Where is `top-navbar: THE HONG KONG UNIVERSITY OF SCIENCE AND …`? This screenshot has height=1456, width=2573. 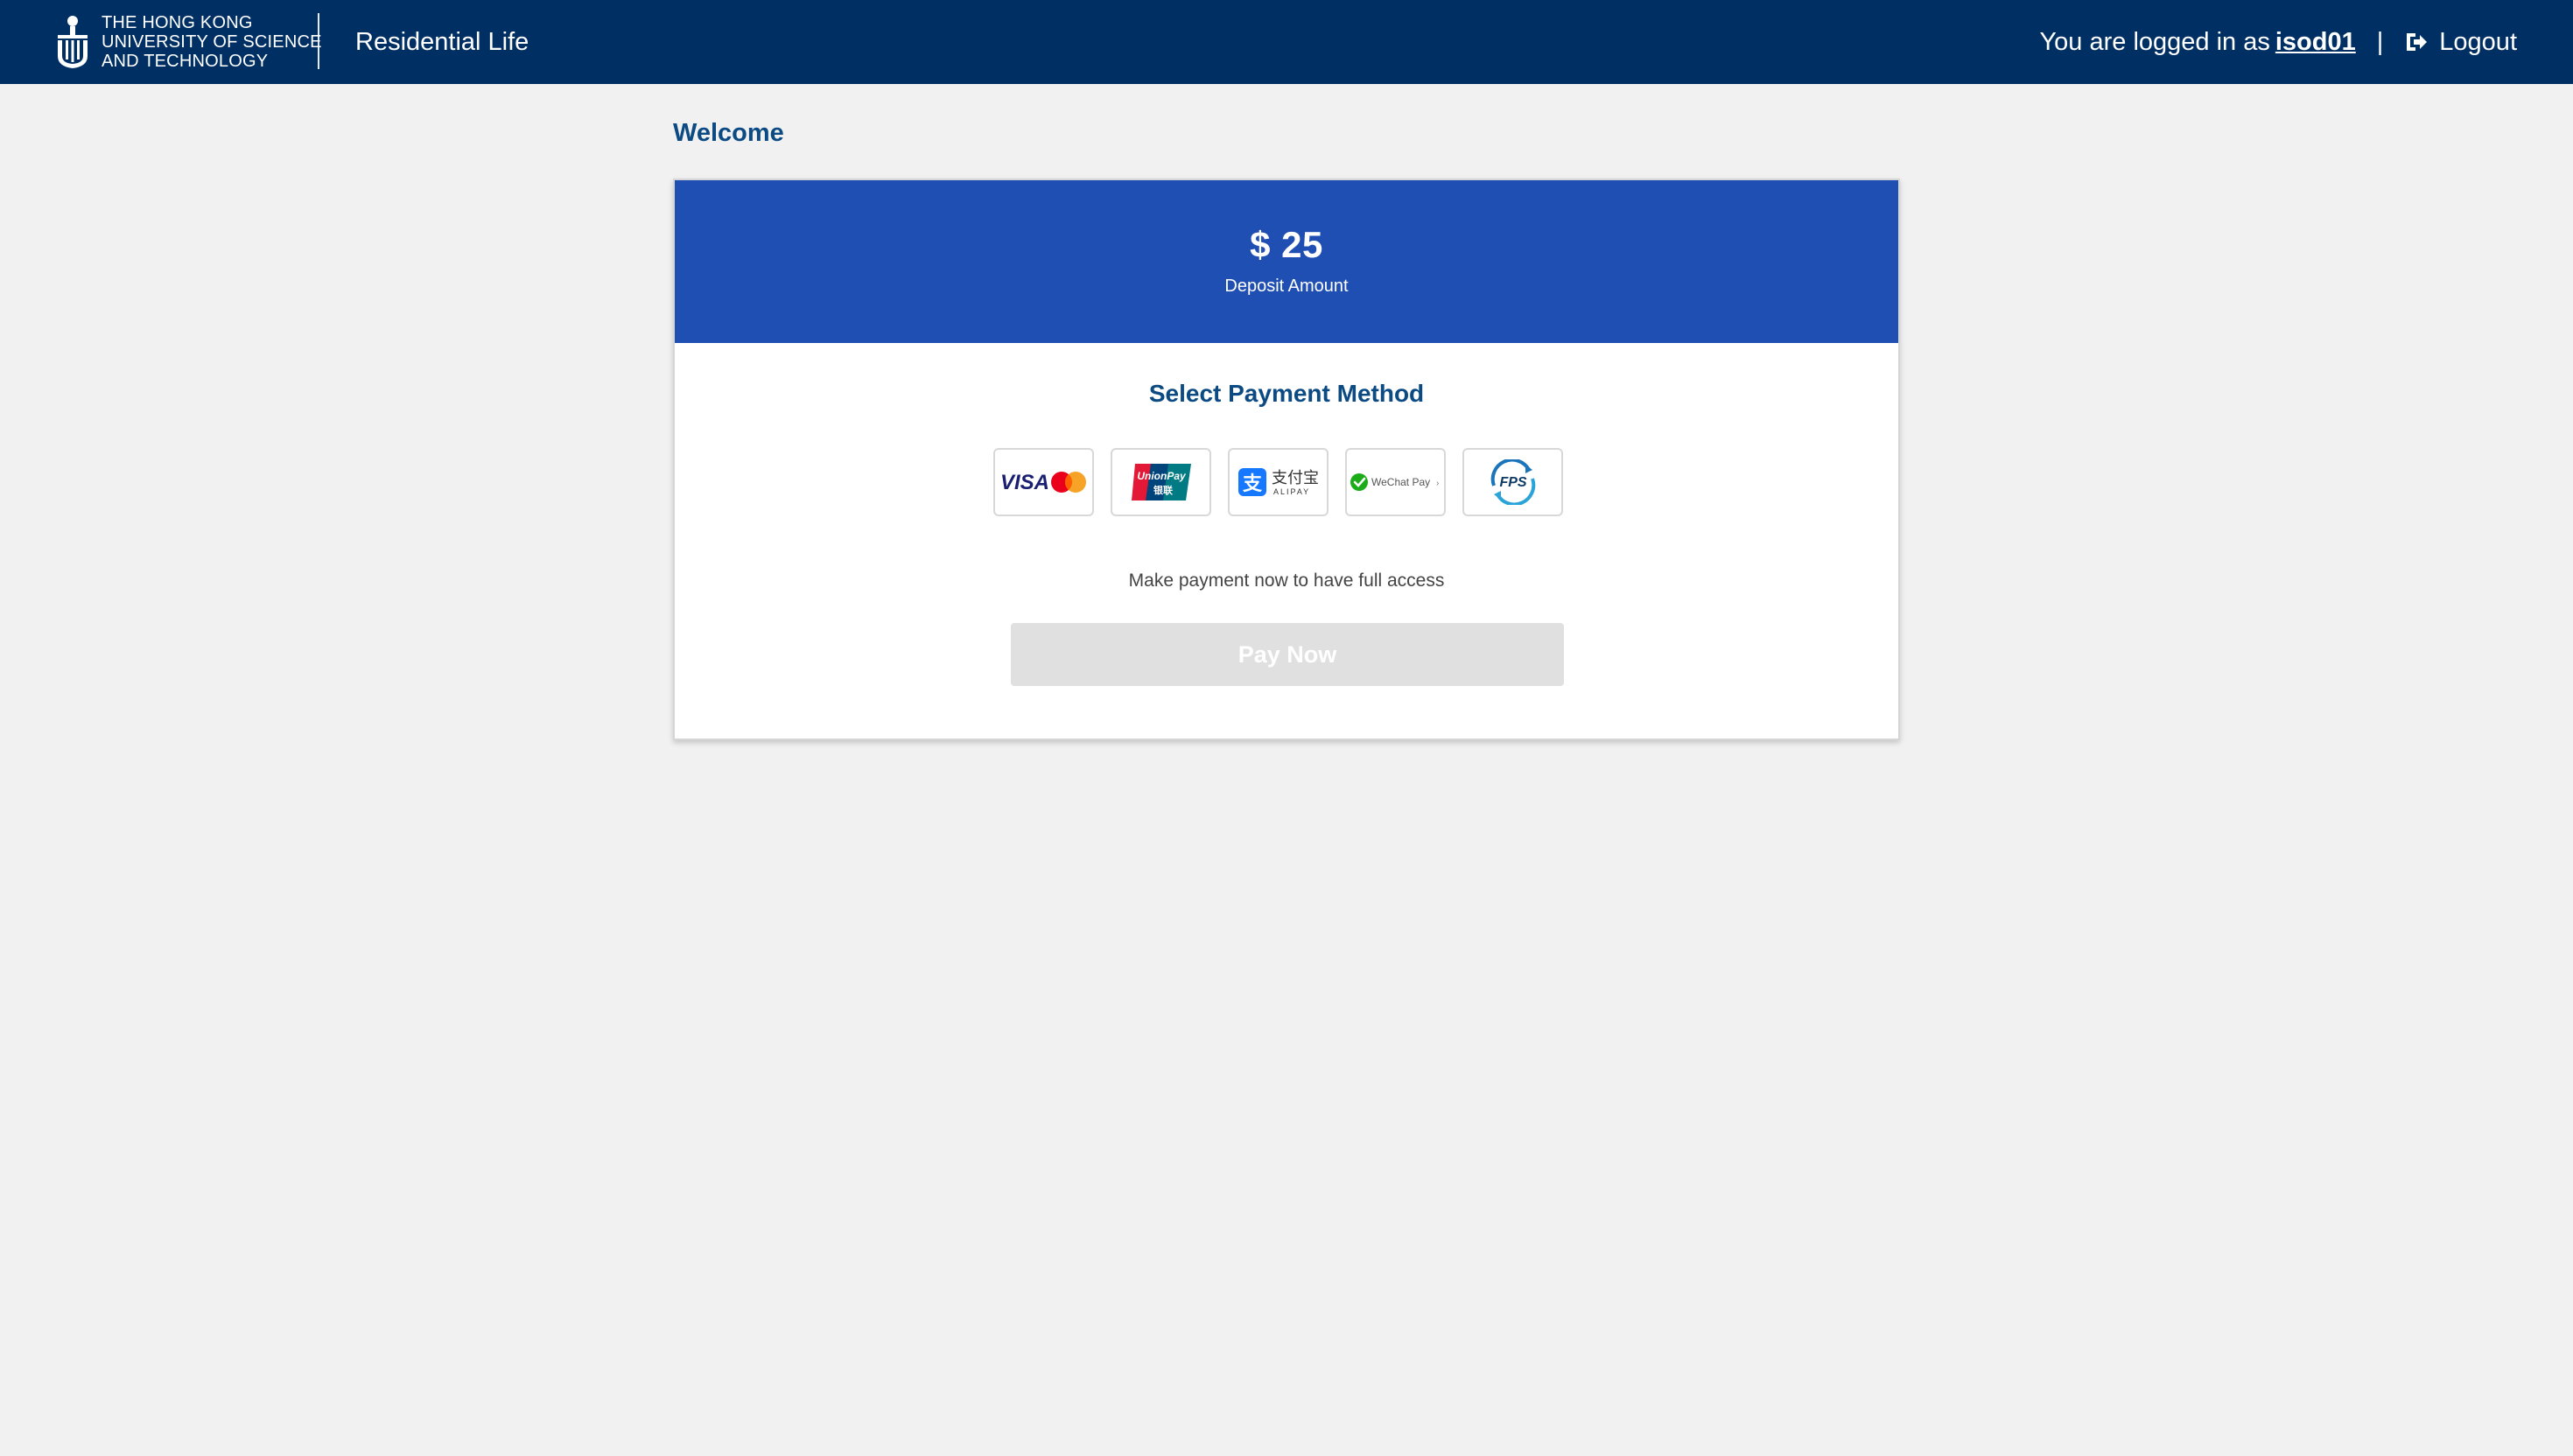
top-navbar: THE HONG KONG UNIVERSITY OF SCIENCE AND … is located at coordinates (1286, 42).